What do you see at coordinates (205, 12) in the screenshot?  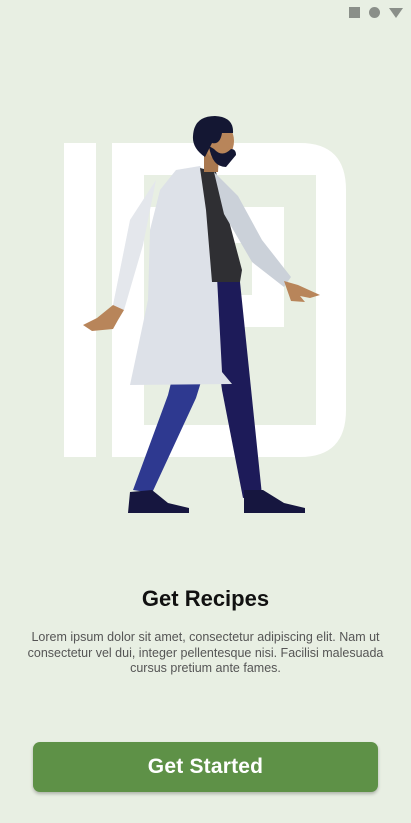 I see `status-bar` at bounding box center [205, 12].